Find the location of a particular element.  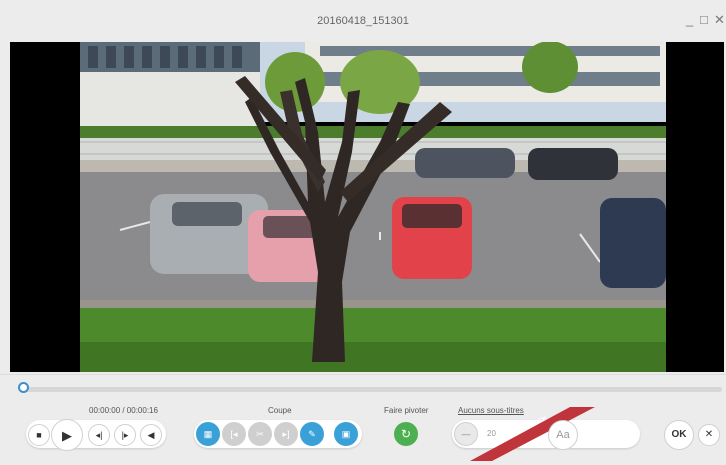

subtitle-font-button: Aa is located at coordinates (563, 435).